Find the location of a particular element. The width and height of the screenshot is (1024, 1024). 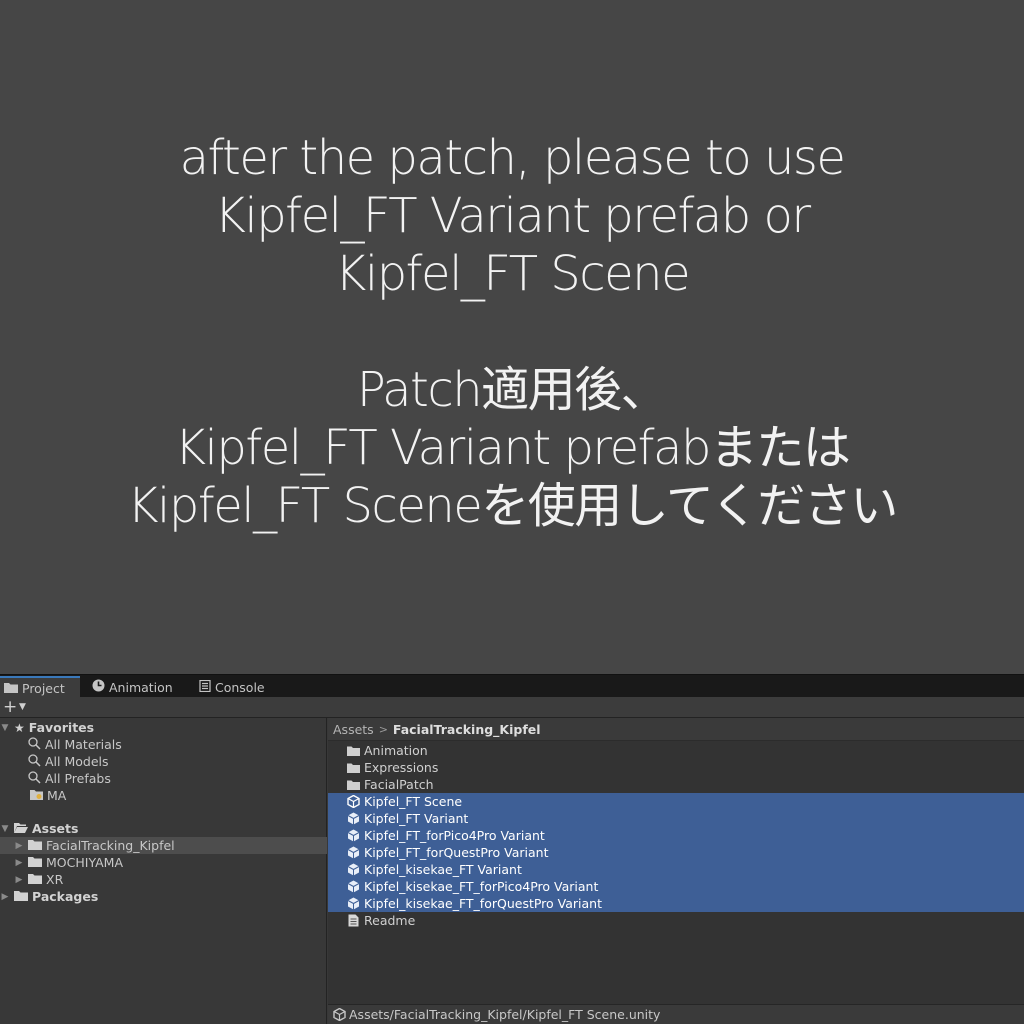

project-toolbar: + ▼ is located at coordinates (512, 707).